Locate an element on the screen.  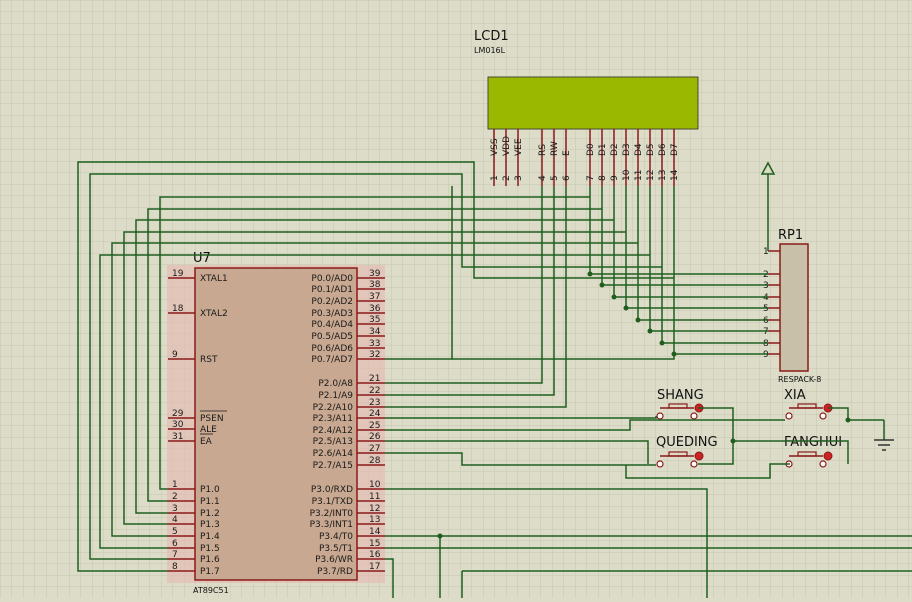
mcu-pin-number: 18 is located at coordinates (178, 309).